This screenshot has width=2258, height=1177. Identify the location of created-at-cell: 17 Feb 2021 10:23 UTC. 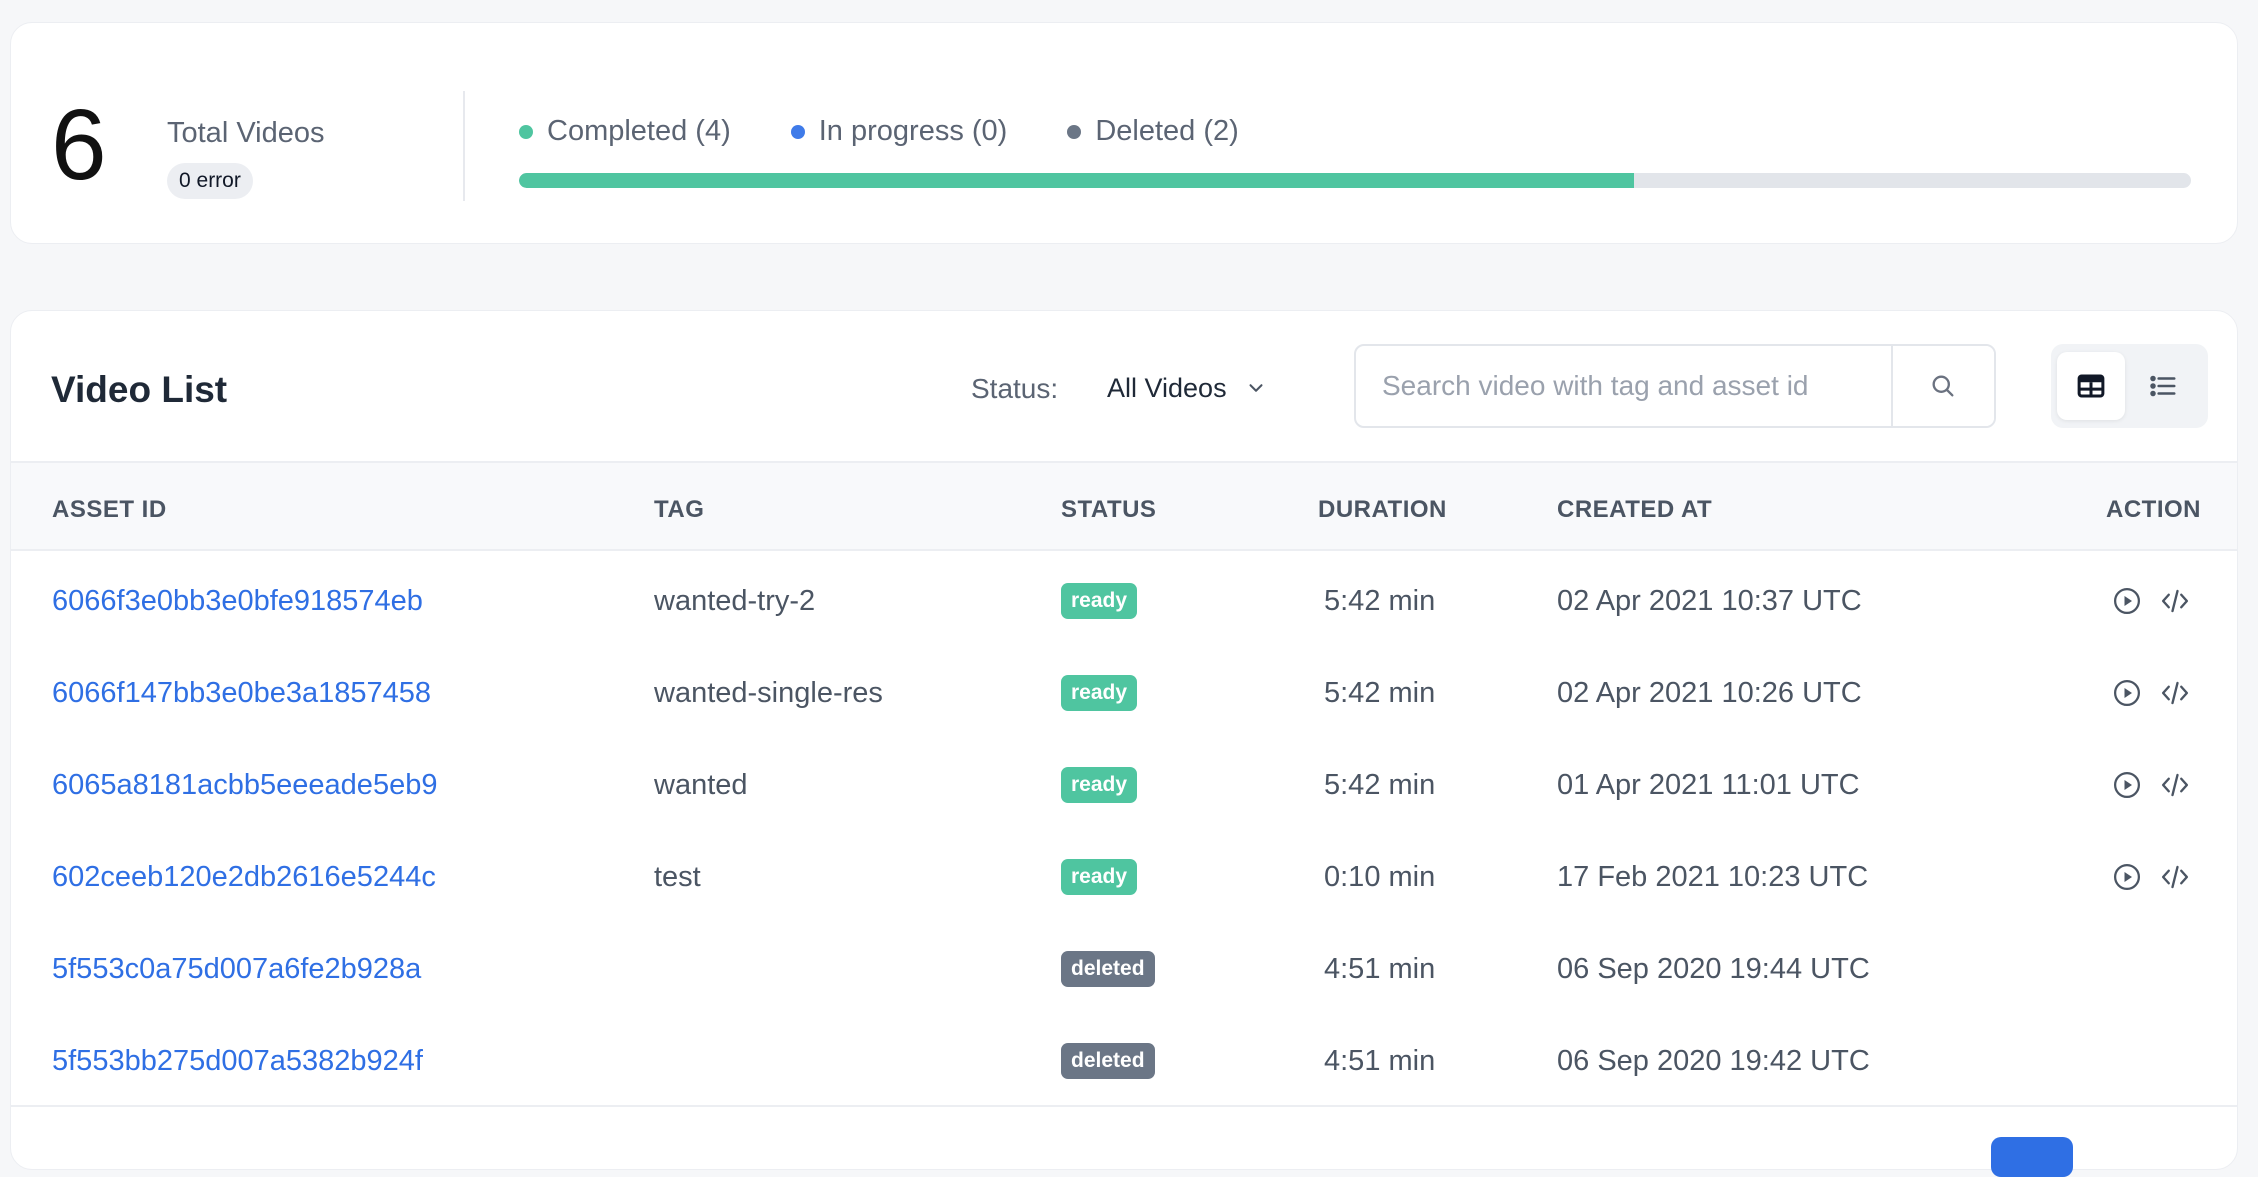
(1713, 876).